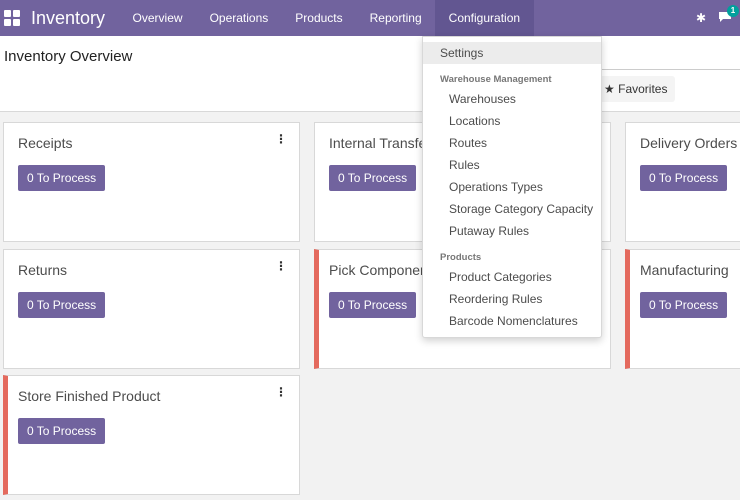 This screenshot has width=740, height=500. I want to click on star-icon: ★, so click(609, 89).